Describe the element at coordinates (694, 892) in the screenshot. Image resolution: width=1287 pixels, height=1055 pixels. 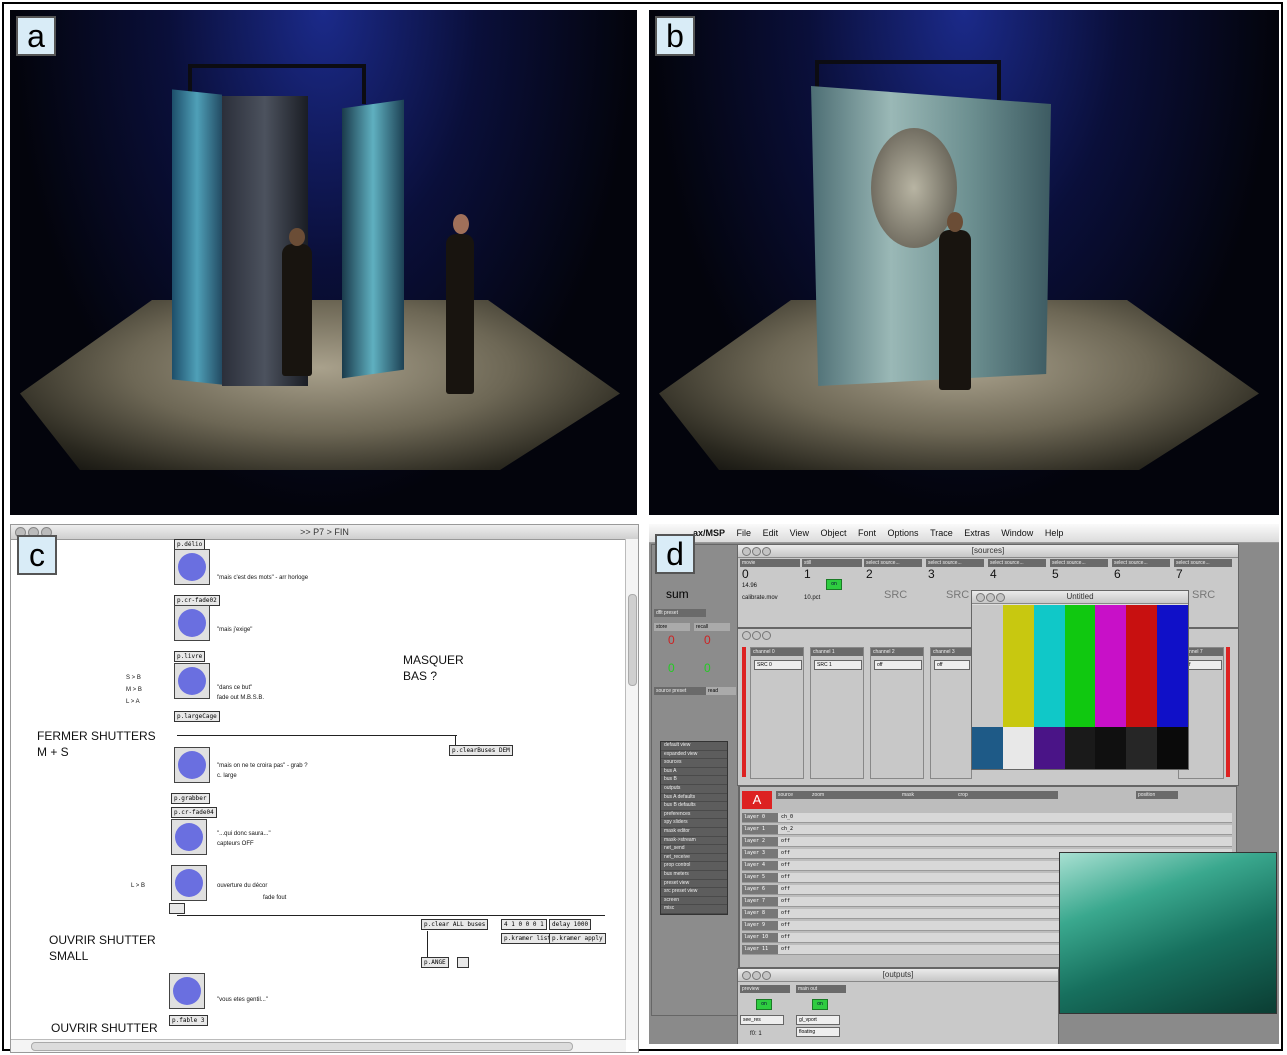
I see `menu-item: src preset view` at that location.